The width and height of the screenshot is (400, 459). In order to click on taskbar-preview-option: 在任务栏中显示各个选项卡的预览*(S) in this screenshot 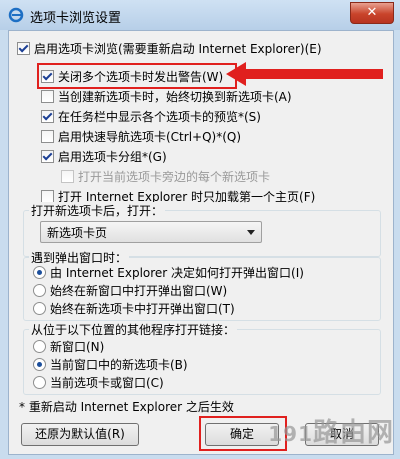, I will do `click(151, 116)`.